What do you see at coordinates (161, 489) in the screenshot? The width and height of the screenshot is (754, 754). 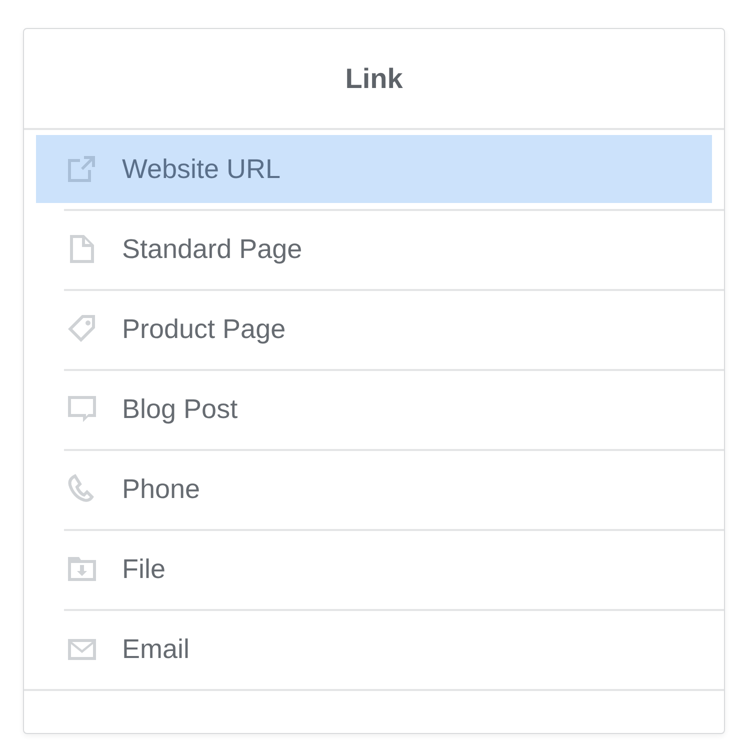 I see `item-label: Phone` at bounding box center [161, 489].